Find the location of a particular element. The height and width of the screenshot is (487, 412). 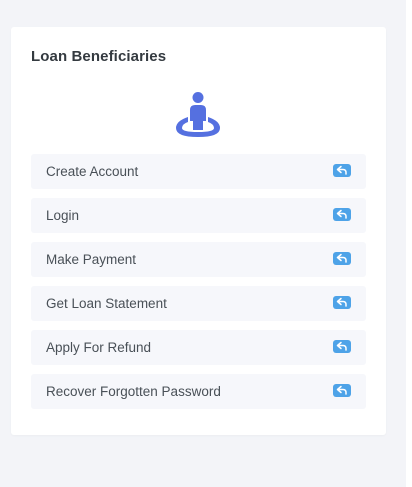

list-item-label: Make Payment is located at coordinates (91, 259).